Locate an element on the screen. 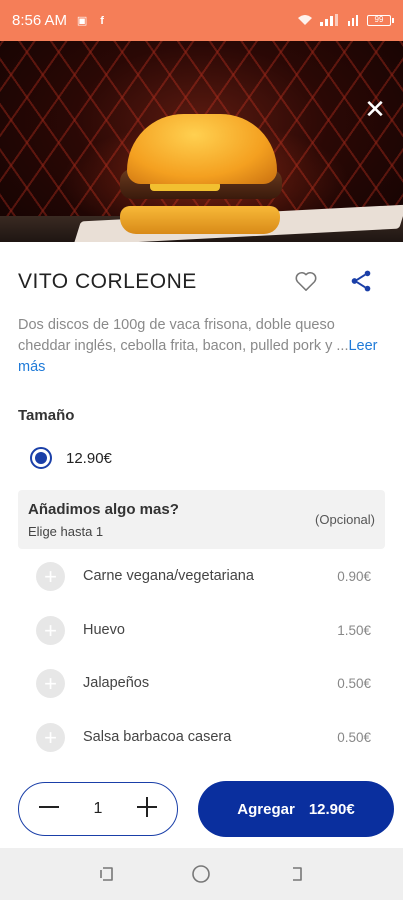 The width and height of the screenshot is (403, 900). status-bar: 8:56 AM ▣ f 99 is located at coordinates (201, 20).